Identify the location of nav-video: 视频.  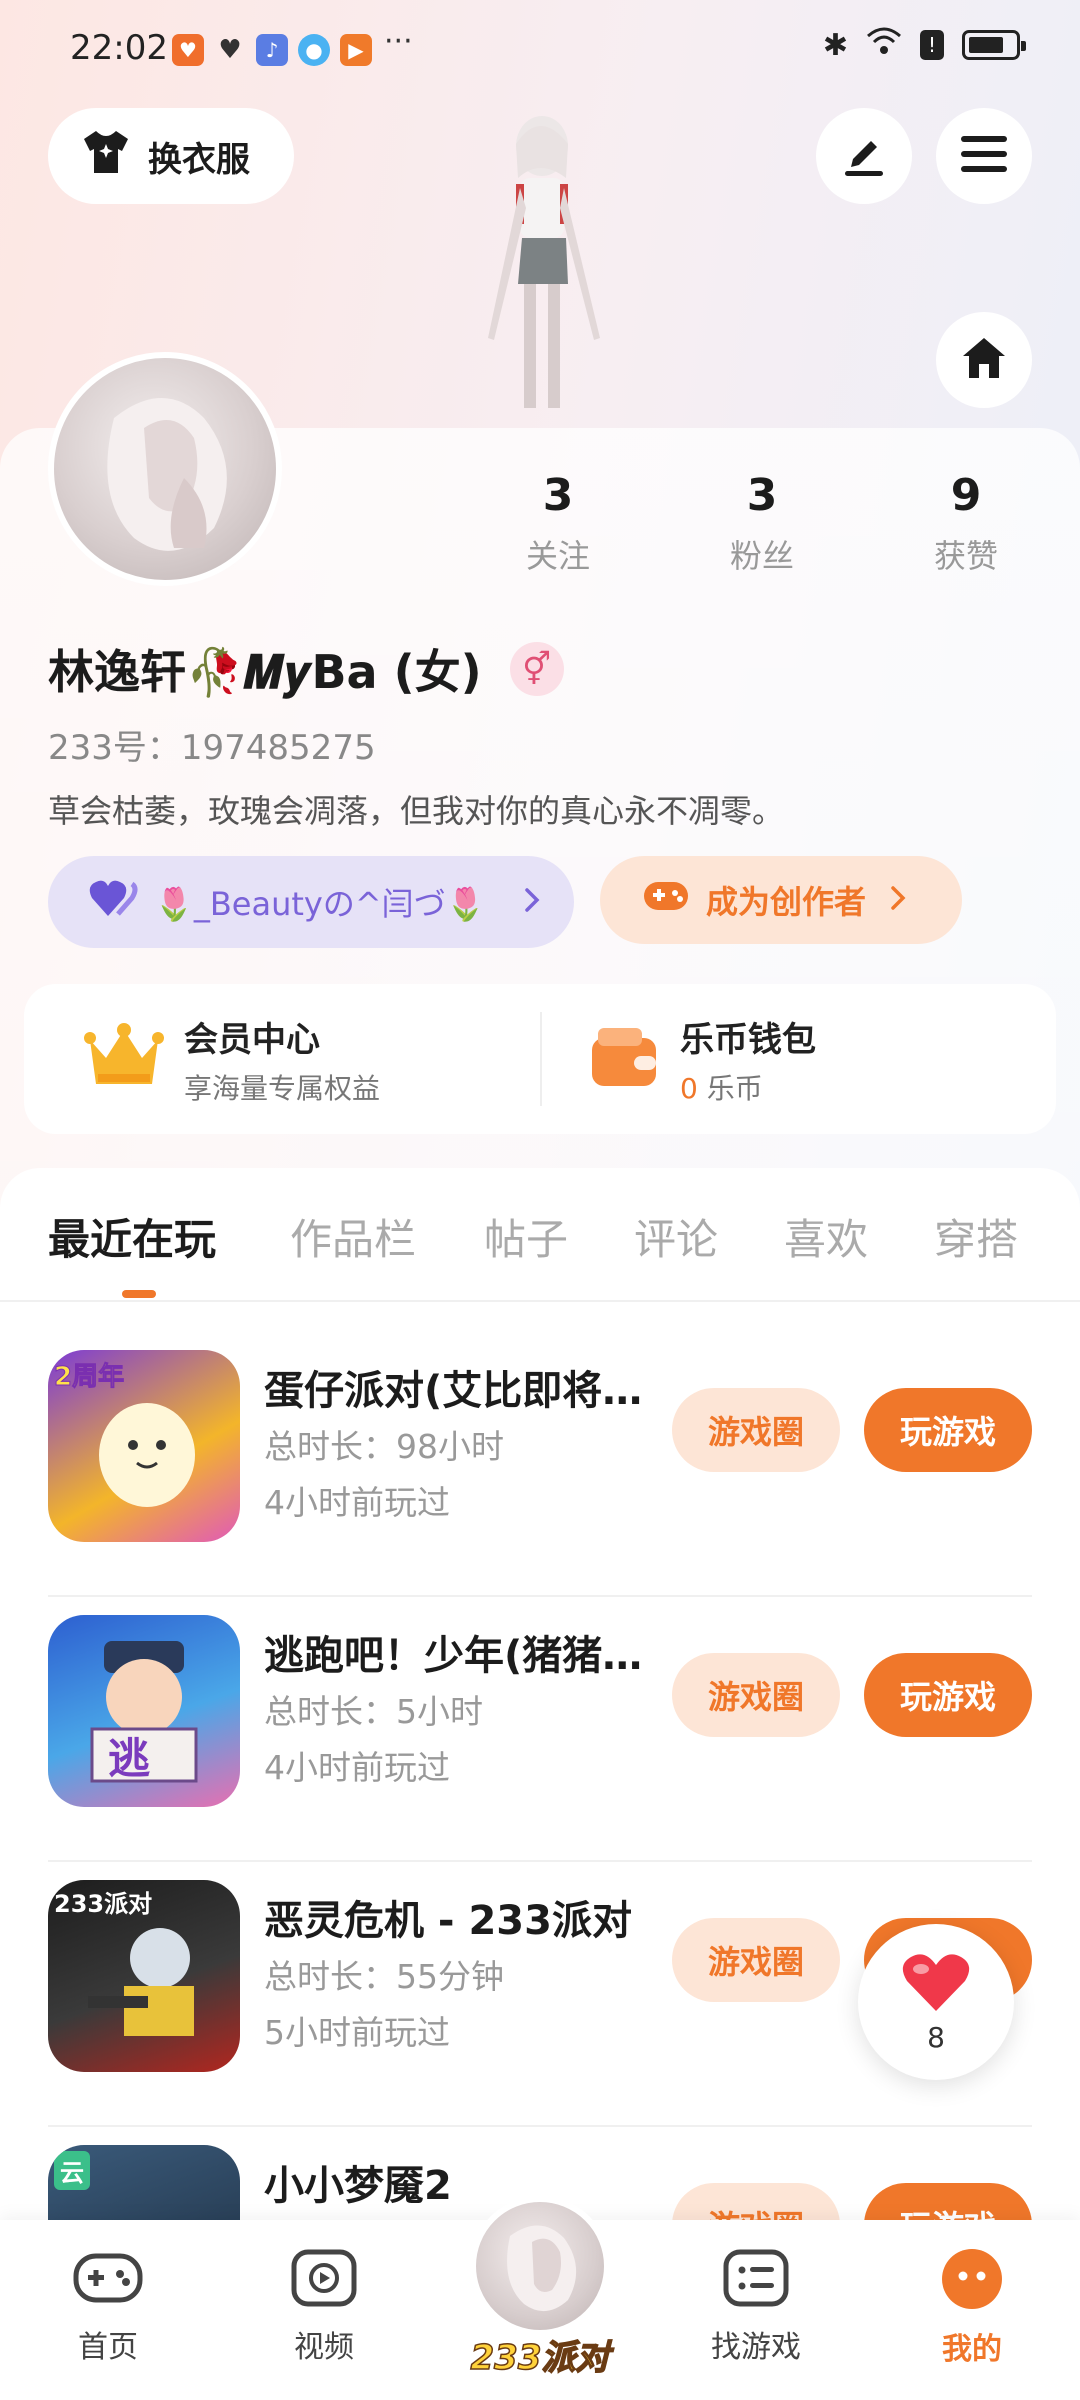
(324, 2307).